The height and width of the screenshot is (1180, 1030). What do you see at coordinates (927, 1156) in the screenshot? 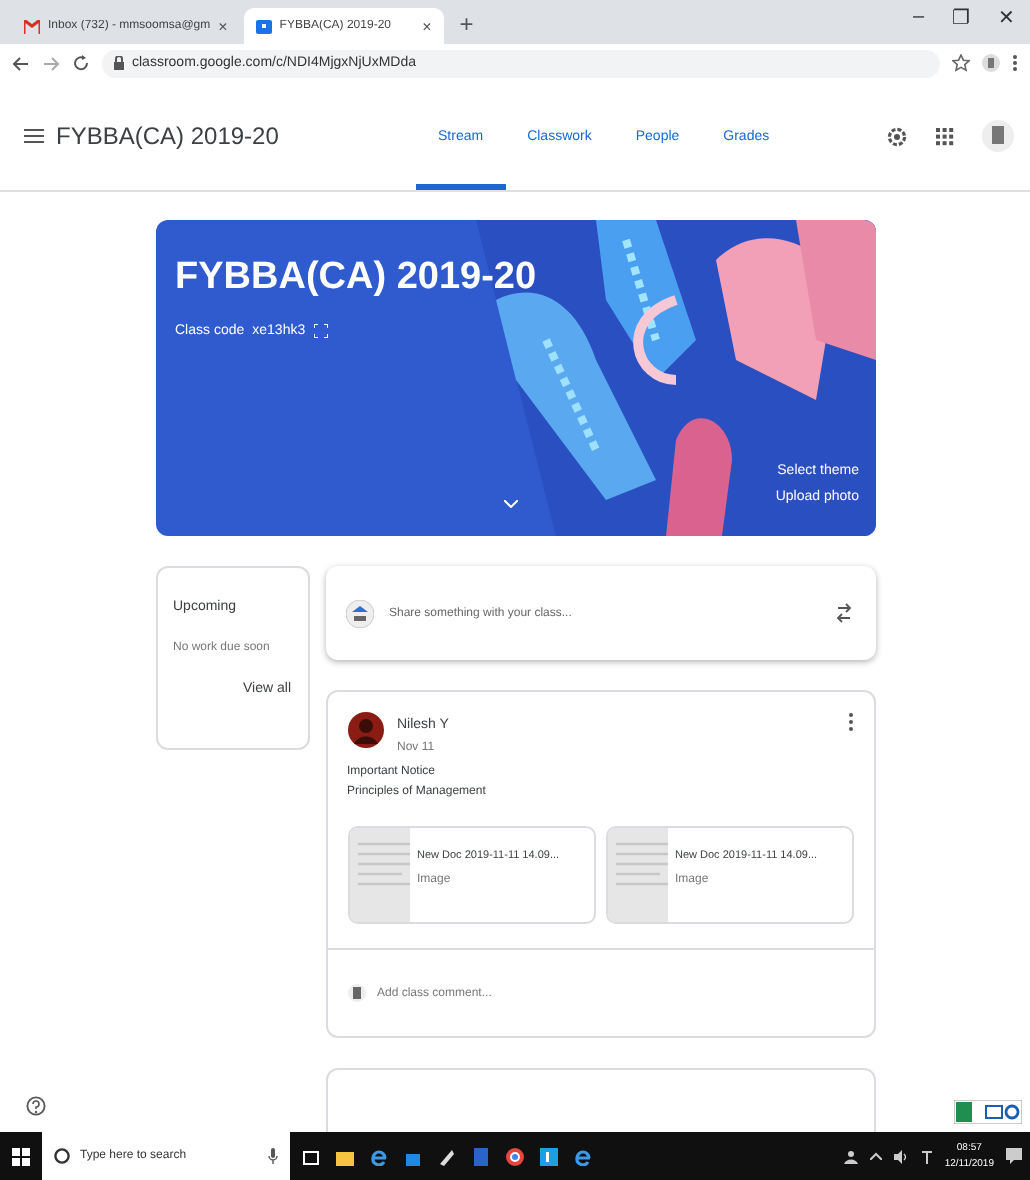
I see `keyboard-language-icon` at bounding box center [927, 1156].